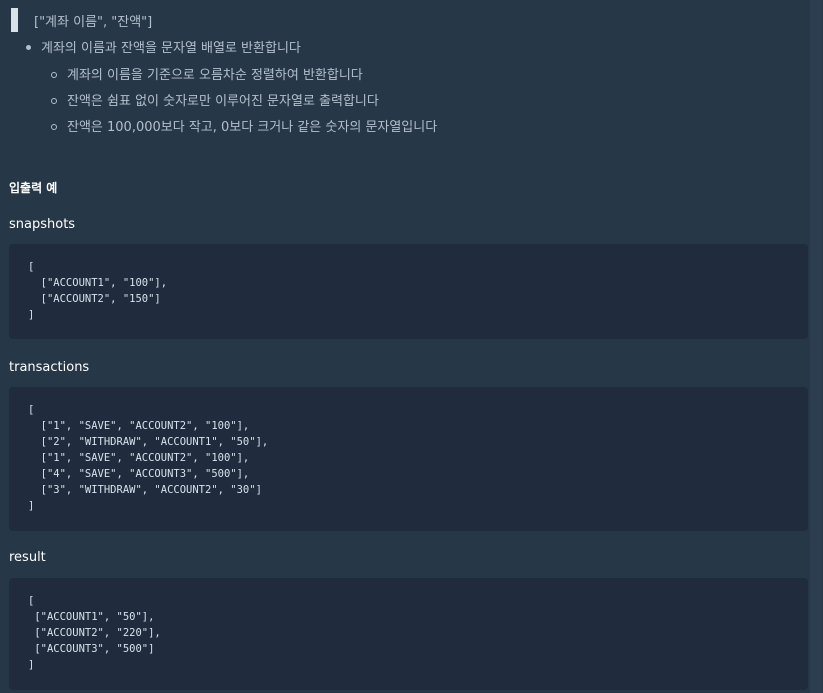 The width and height of the screenshot is (823, 693). Describe the element at coordinates (94, 633) in the screenshot. I see `code-line: ["ACCOUNT2", "220"],` at that location.